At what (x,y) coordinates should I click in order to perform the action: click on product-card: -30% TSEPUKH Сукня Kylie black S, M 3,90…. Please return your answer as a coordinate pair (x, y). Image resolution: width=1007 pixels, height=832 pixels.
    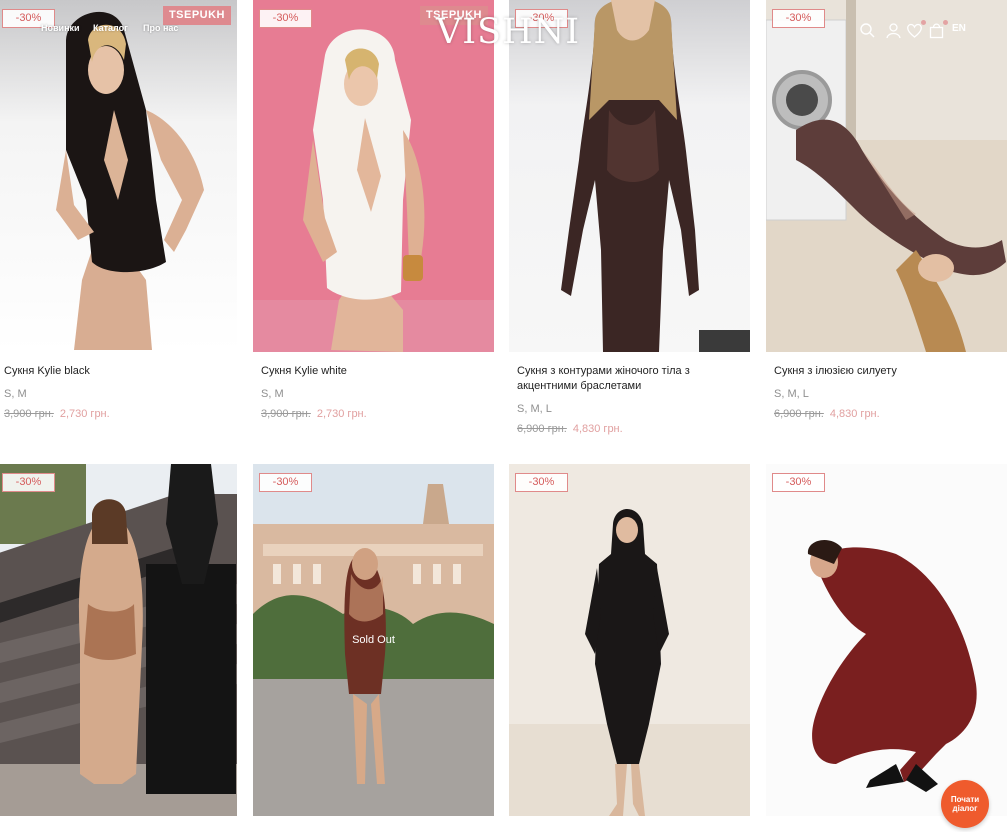
    Looking at the image, I should click on (118, 210).